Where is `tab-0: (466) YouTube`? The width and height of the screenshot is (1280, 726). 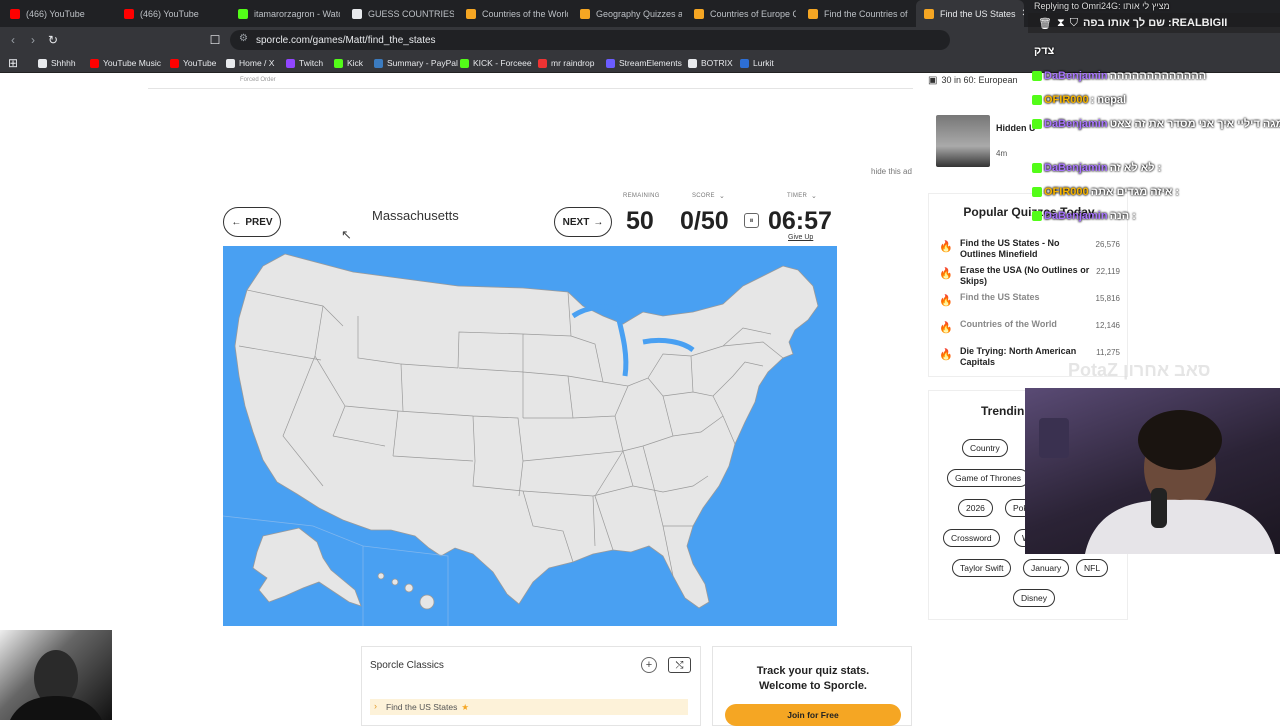 tab-0: (466) YouTube is located at coordinates (57, 13).